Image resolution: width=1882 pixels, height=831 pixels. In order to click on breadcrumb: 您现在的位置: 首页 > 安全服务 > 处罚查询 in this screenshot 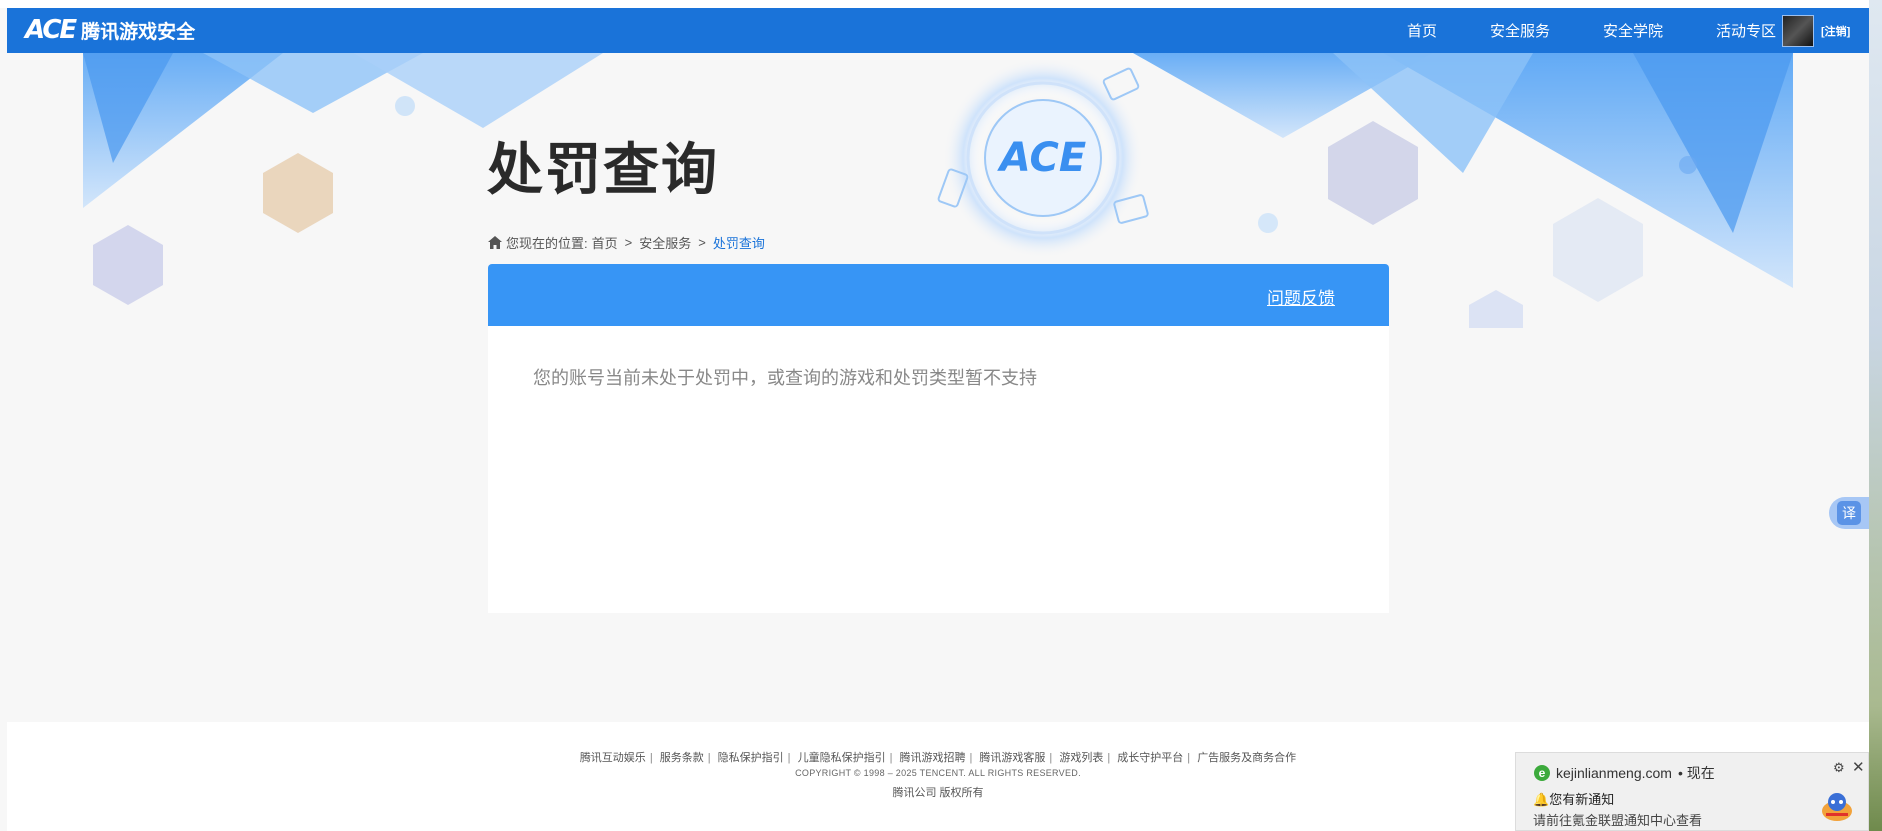, I will do `click(626, 242)`.